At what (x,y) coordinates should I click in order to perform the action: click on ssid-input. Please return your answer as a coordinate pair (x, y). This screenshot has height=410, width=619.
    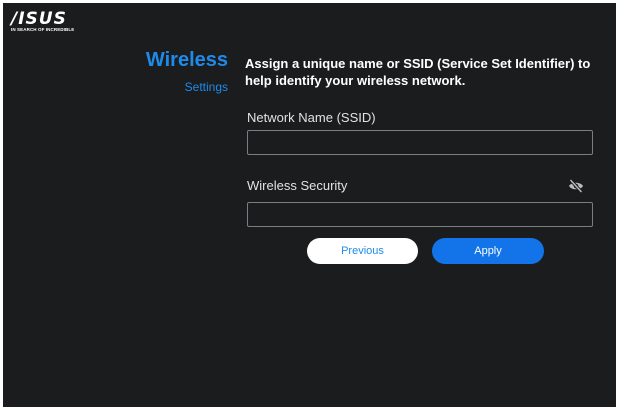
    Looking at the image, I should click on (420, 142).